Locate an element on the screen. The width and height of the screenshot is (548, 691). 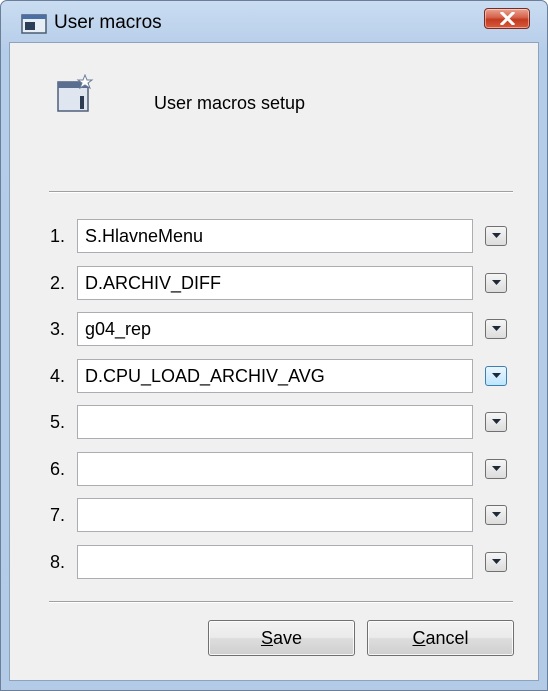
macro-row: 4. is located at coordinates (275, 376).